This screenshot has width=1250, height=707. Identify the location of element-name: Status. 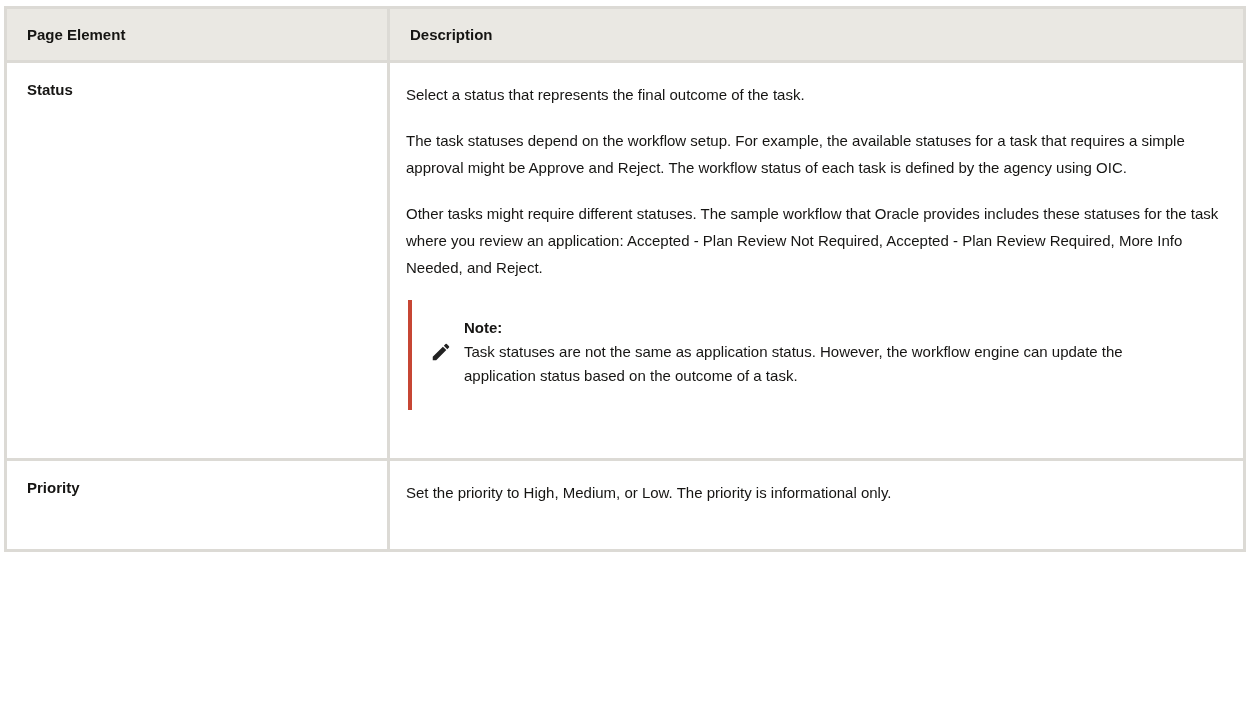
(50, 89).